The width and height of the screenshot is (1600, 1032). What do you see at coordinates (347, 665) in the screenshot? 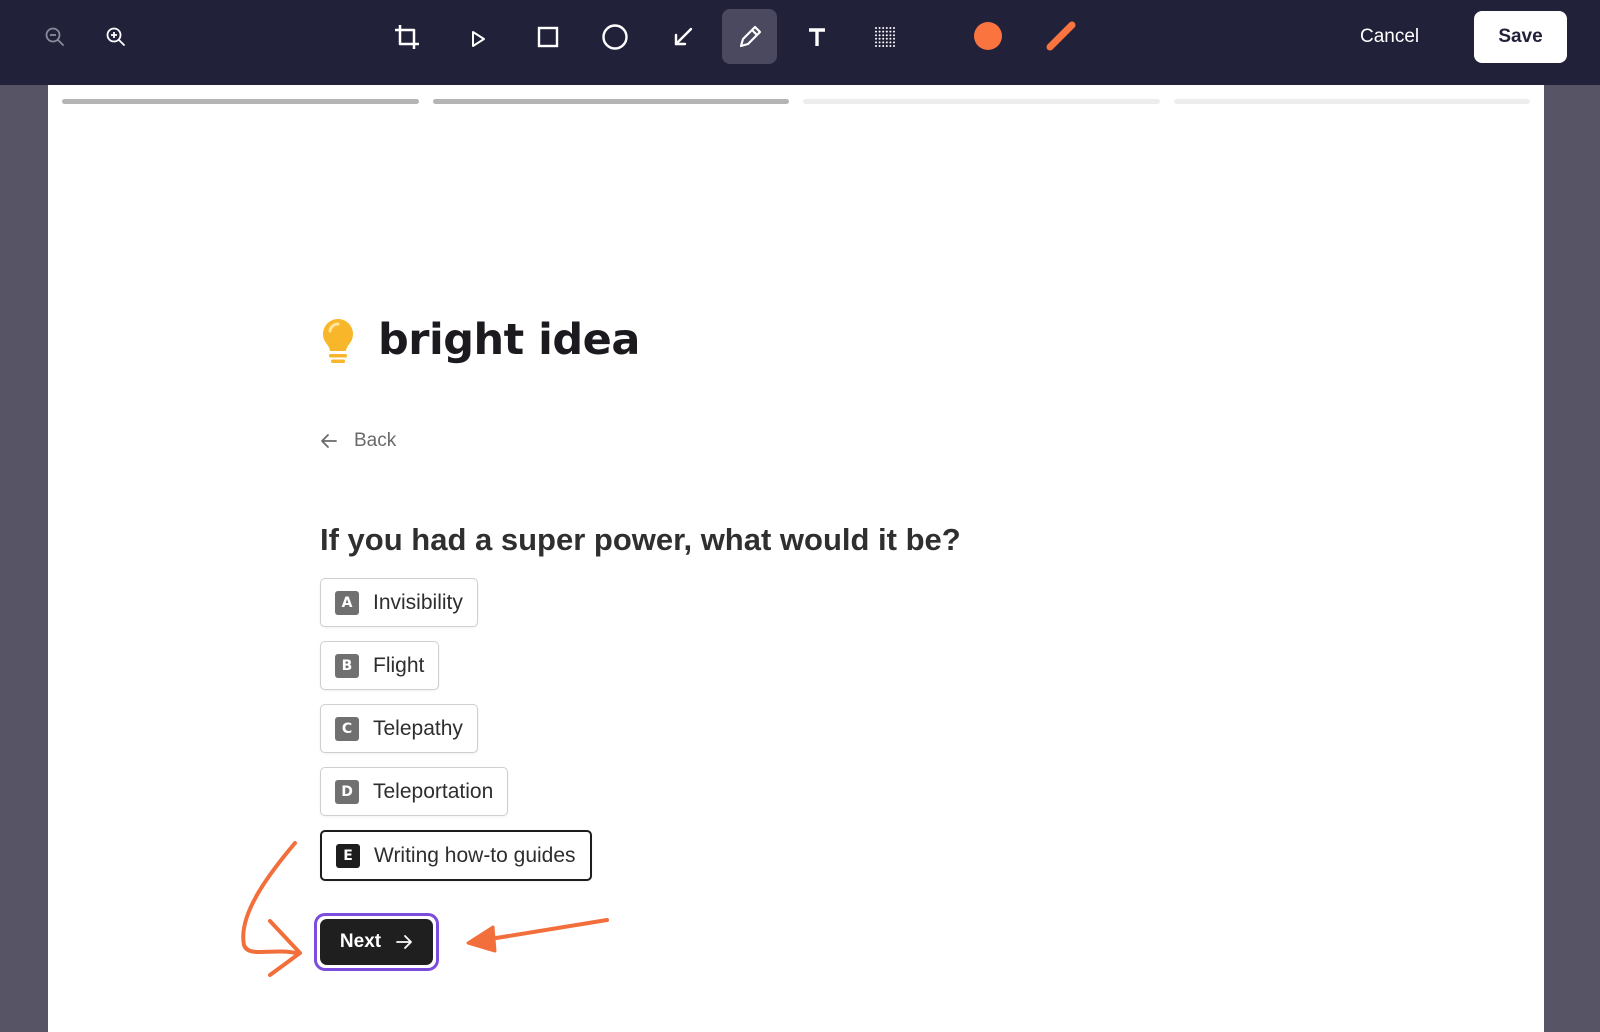
I see `option-key: B` at bounding box center [347, 665].